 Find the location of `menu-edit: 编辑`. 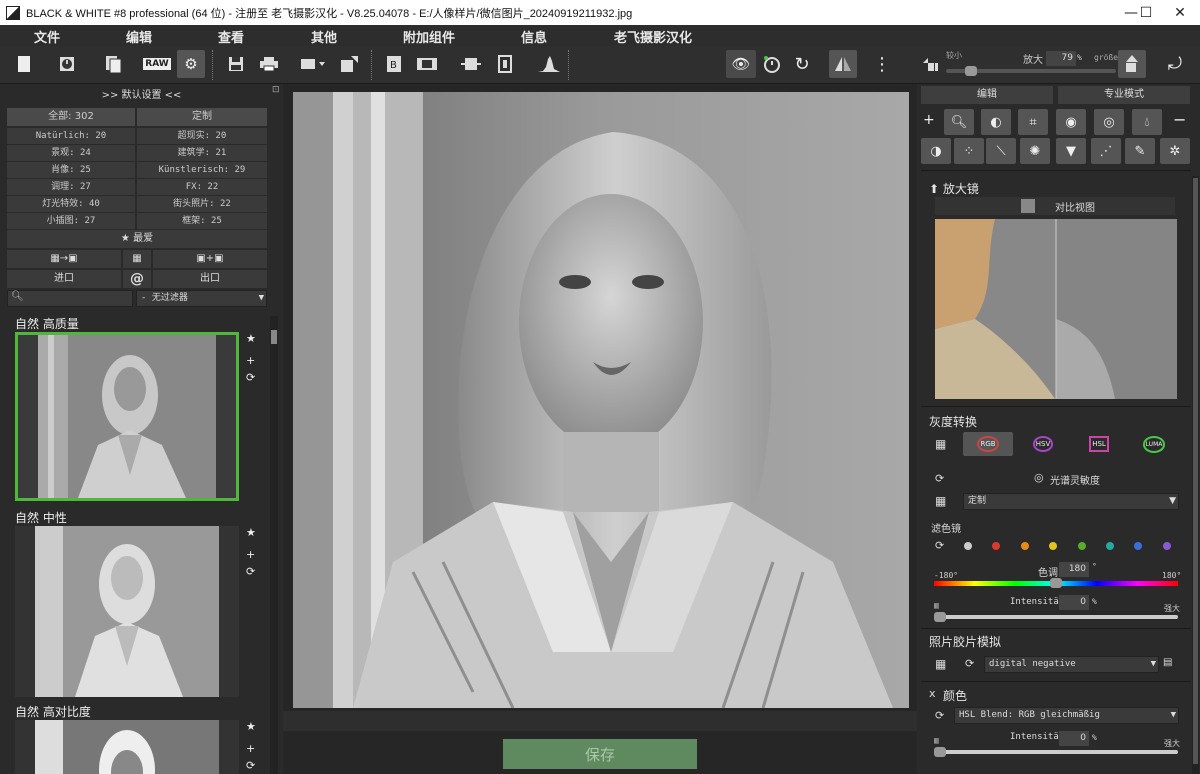

menu-edit: 编辑 is located at coordinates (139, 36).